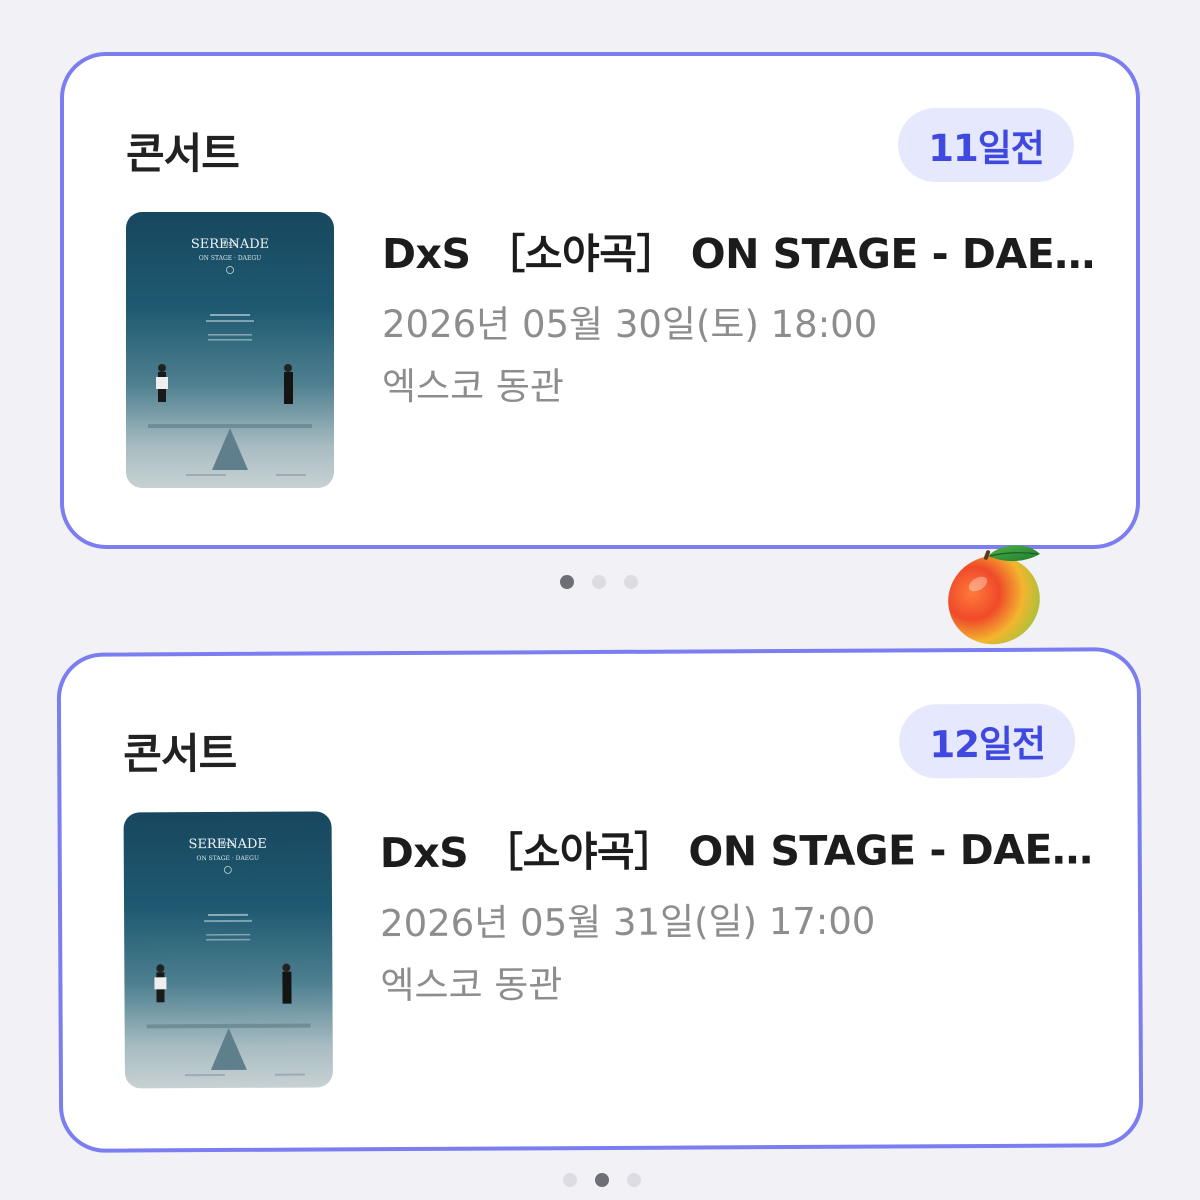 The width and height of the screenshot is (1200, 1200). I want to click on mango-sticker-icon, so click(999, 596).